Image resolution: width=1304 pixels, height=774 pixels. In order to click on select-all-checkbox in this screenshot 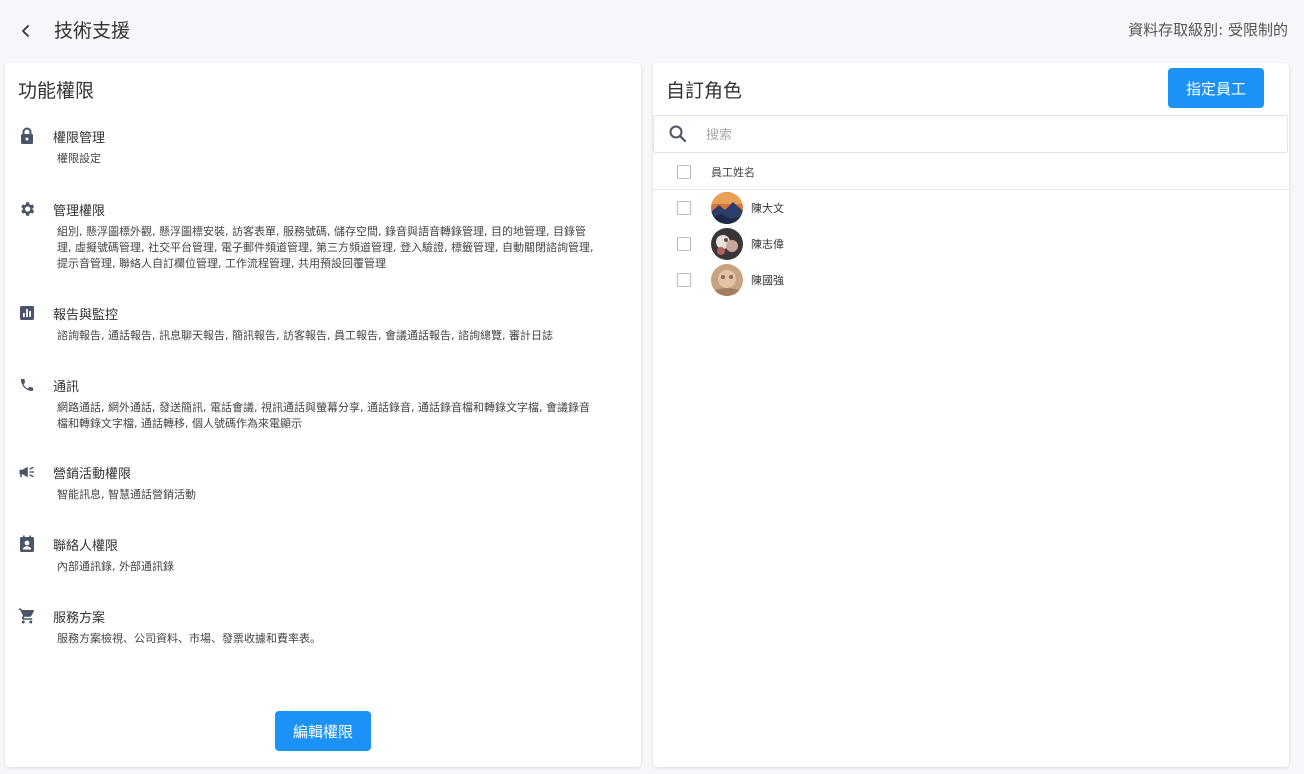, I will do `click(684, 172)`.